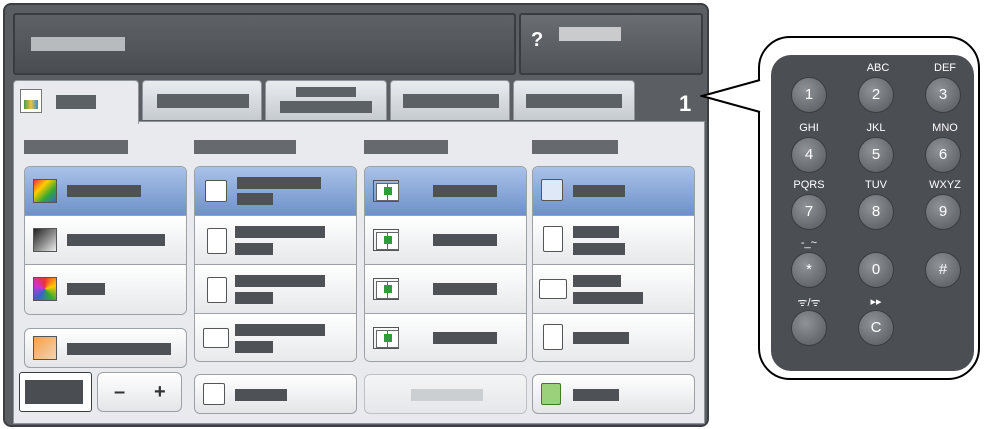 Image resolution: width=986 pixels, height=429 pixels. What do you see at coordinates (551, 394) in the screenshot?
I see `finisher-icon` at bounding box center [551, 394].